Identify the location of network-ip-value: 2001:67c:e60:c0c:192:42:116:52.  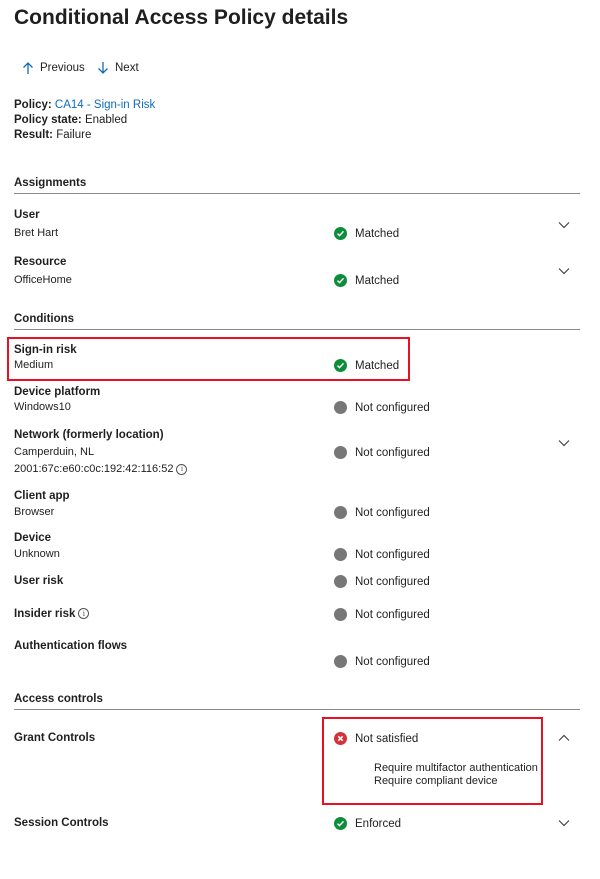
(94, 469).